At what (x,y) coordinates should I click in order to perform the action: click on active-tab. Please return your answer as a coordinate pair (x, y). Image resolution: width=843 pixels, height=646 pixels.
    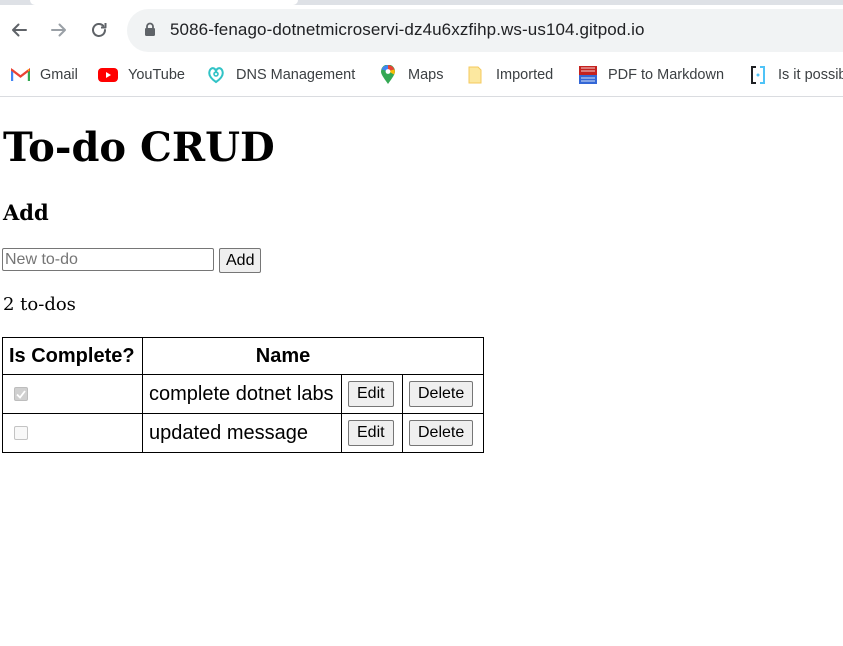
    Looking at the image, I should click on (164, 2).